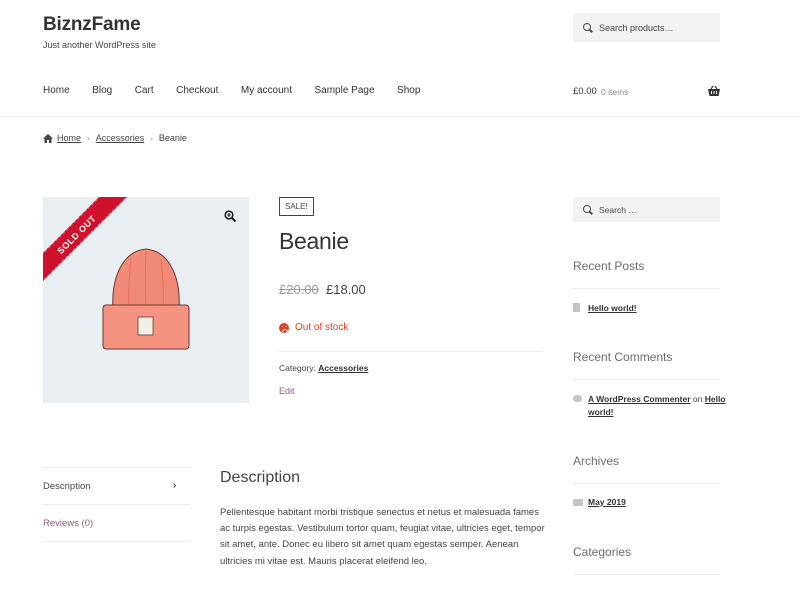  I want to click on chevron-right-icon: ›, so click(175, 485).